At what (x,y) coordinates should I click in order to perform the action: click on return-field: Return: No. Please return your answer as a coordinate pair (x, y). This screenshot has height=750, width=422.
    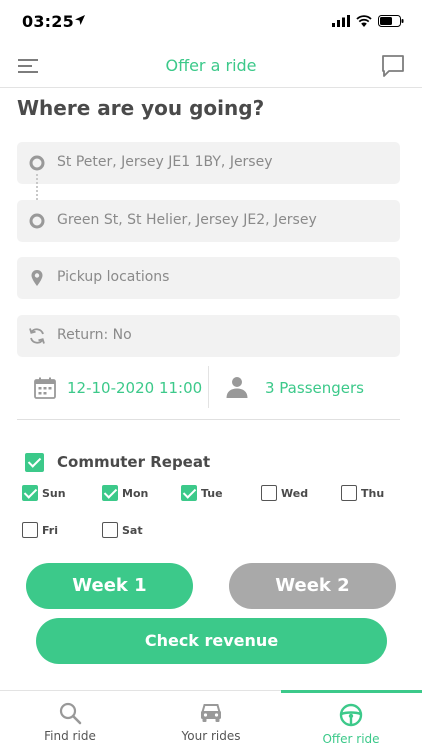
    Looking at the image, I should click on (208, 336).